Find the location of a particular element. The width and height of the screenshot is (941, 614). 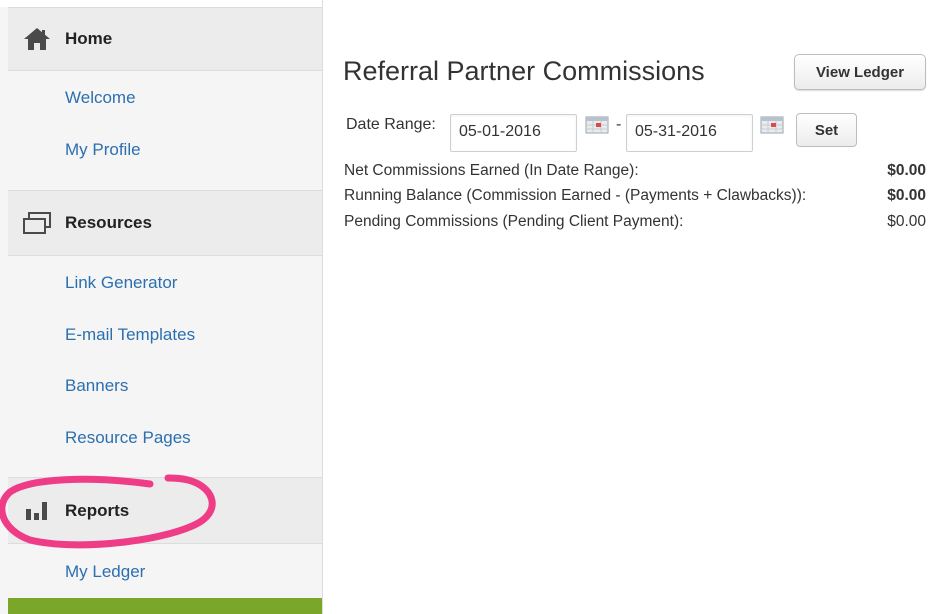

windows-icon is located at coordinates (37, 223).